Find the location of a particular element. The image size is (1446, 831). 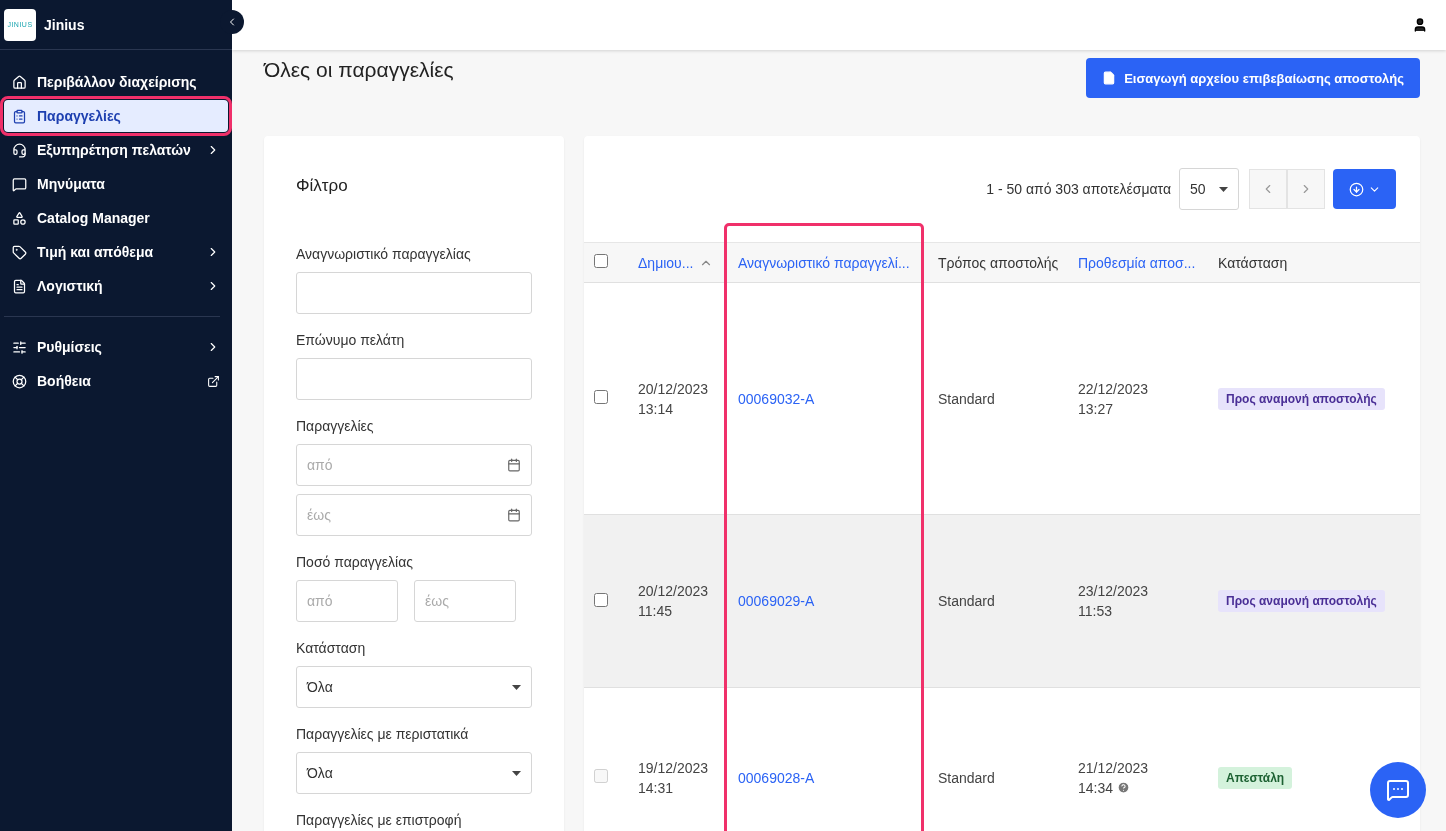

nav-item: Περιβάλλον διαχείρισης is located at coordinates (116, 82).